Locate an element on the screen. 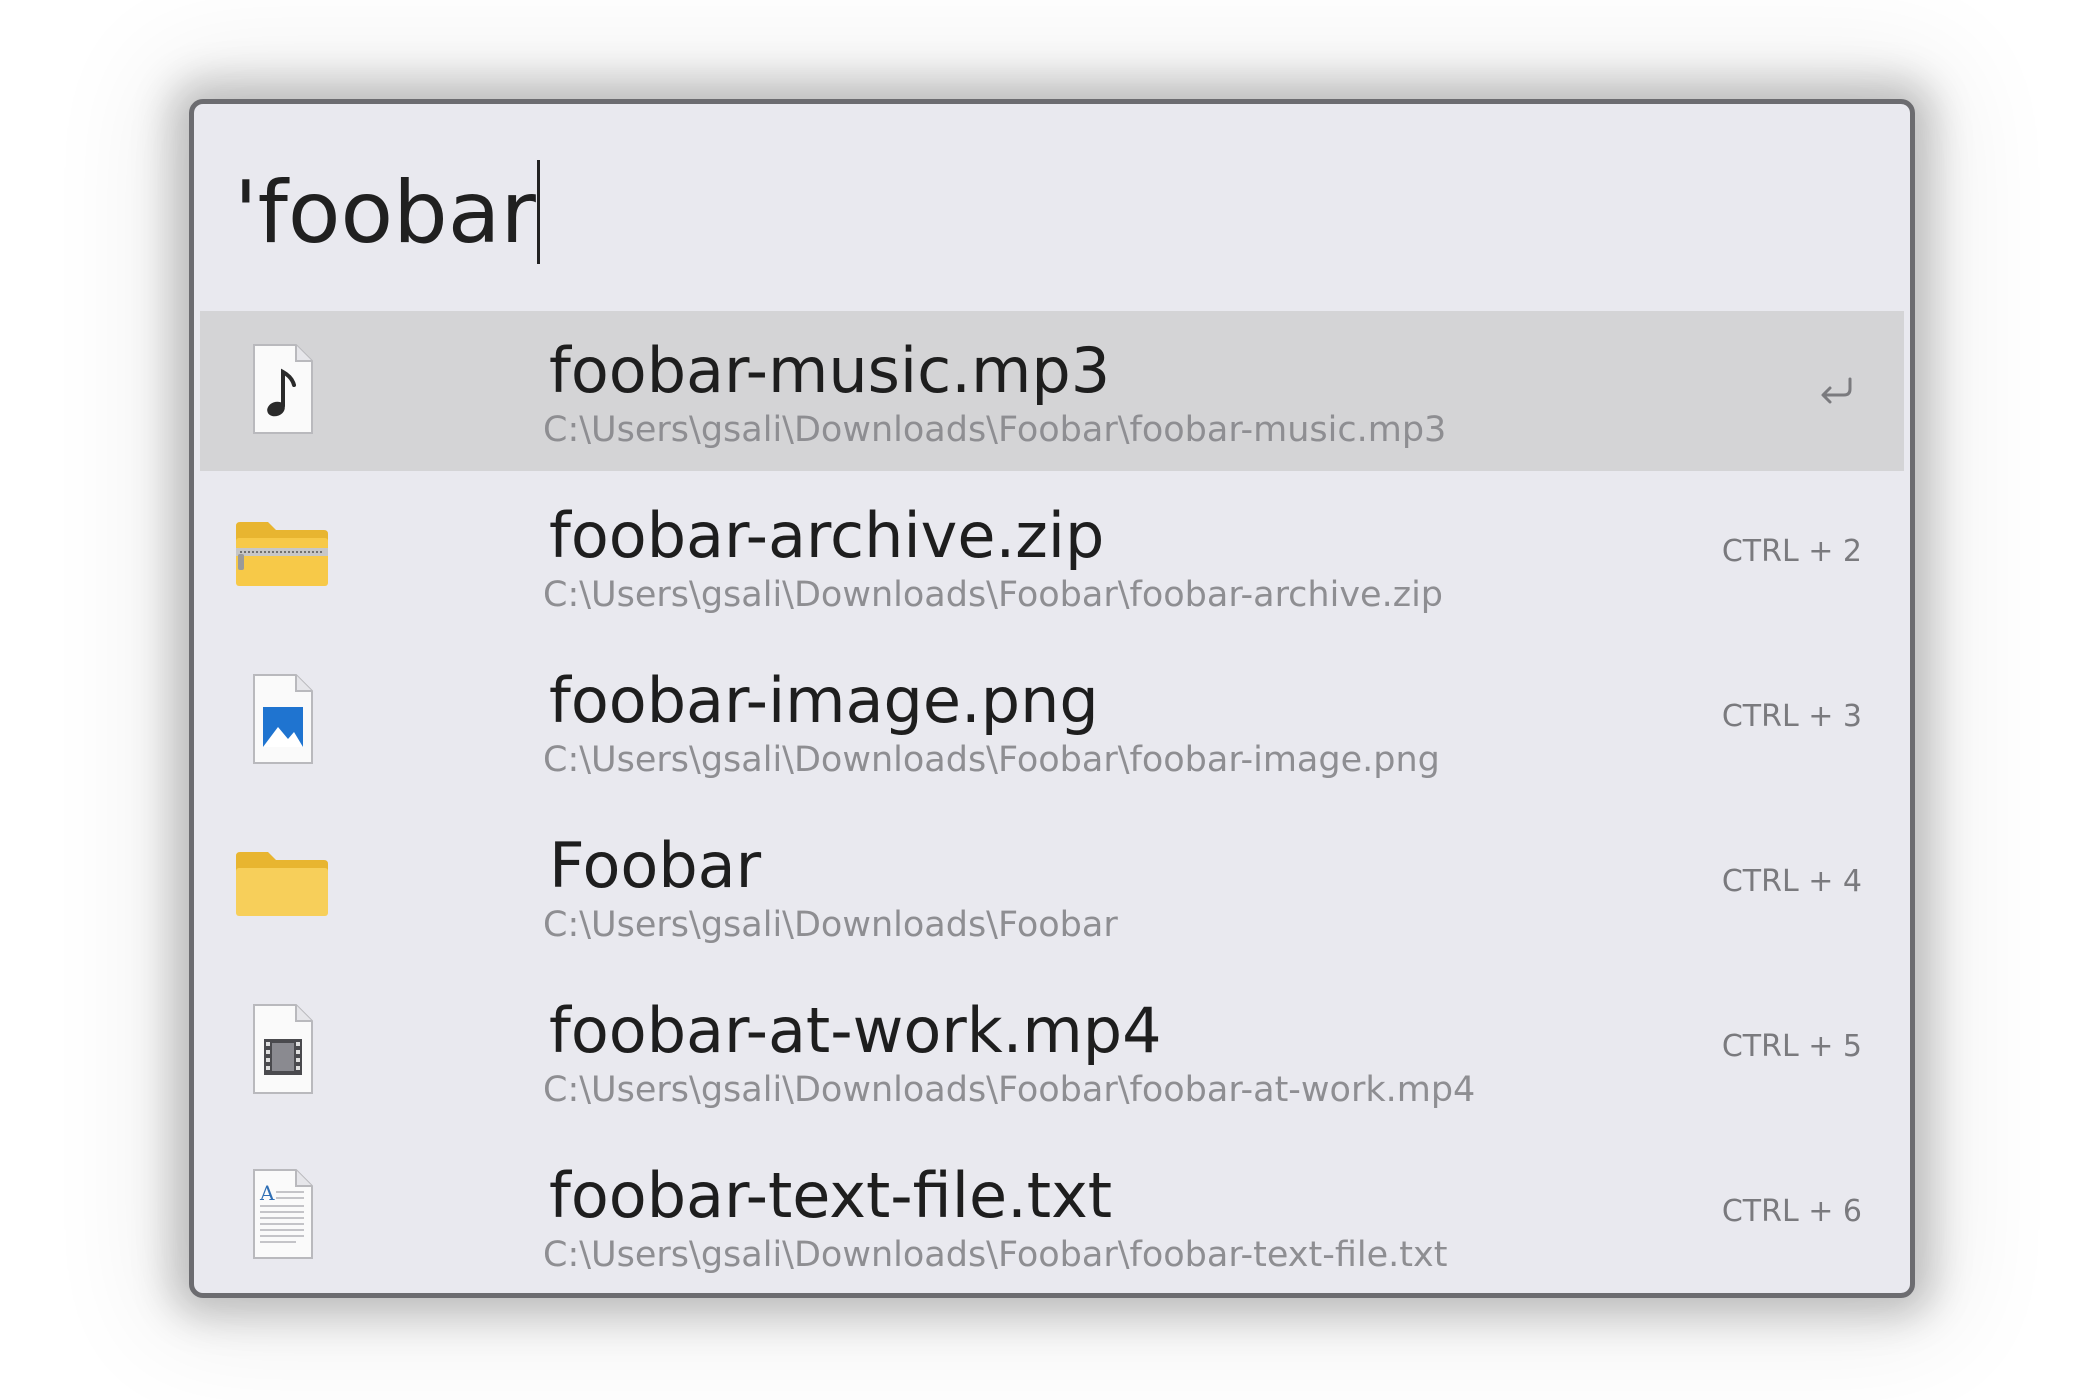 The width and height of the screenshot is (2100, 1400). music-file-icon is located at coordinates (282, 389).